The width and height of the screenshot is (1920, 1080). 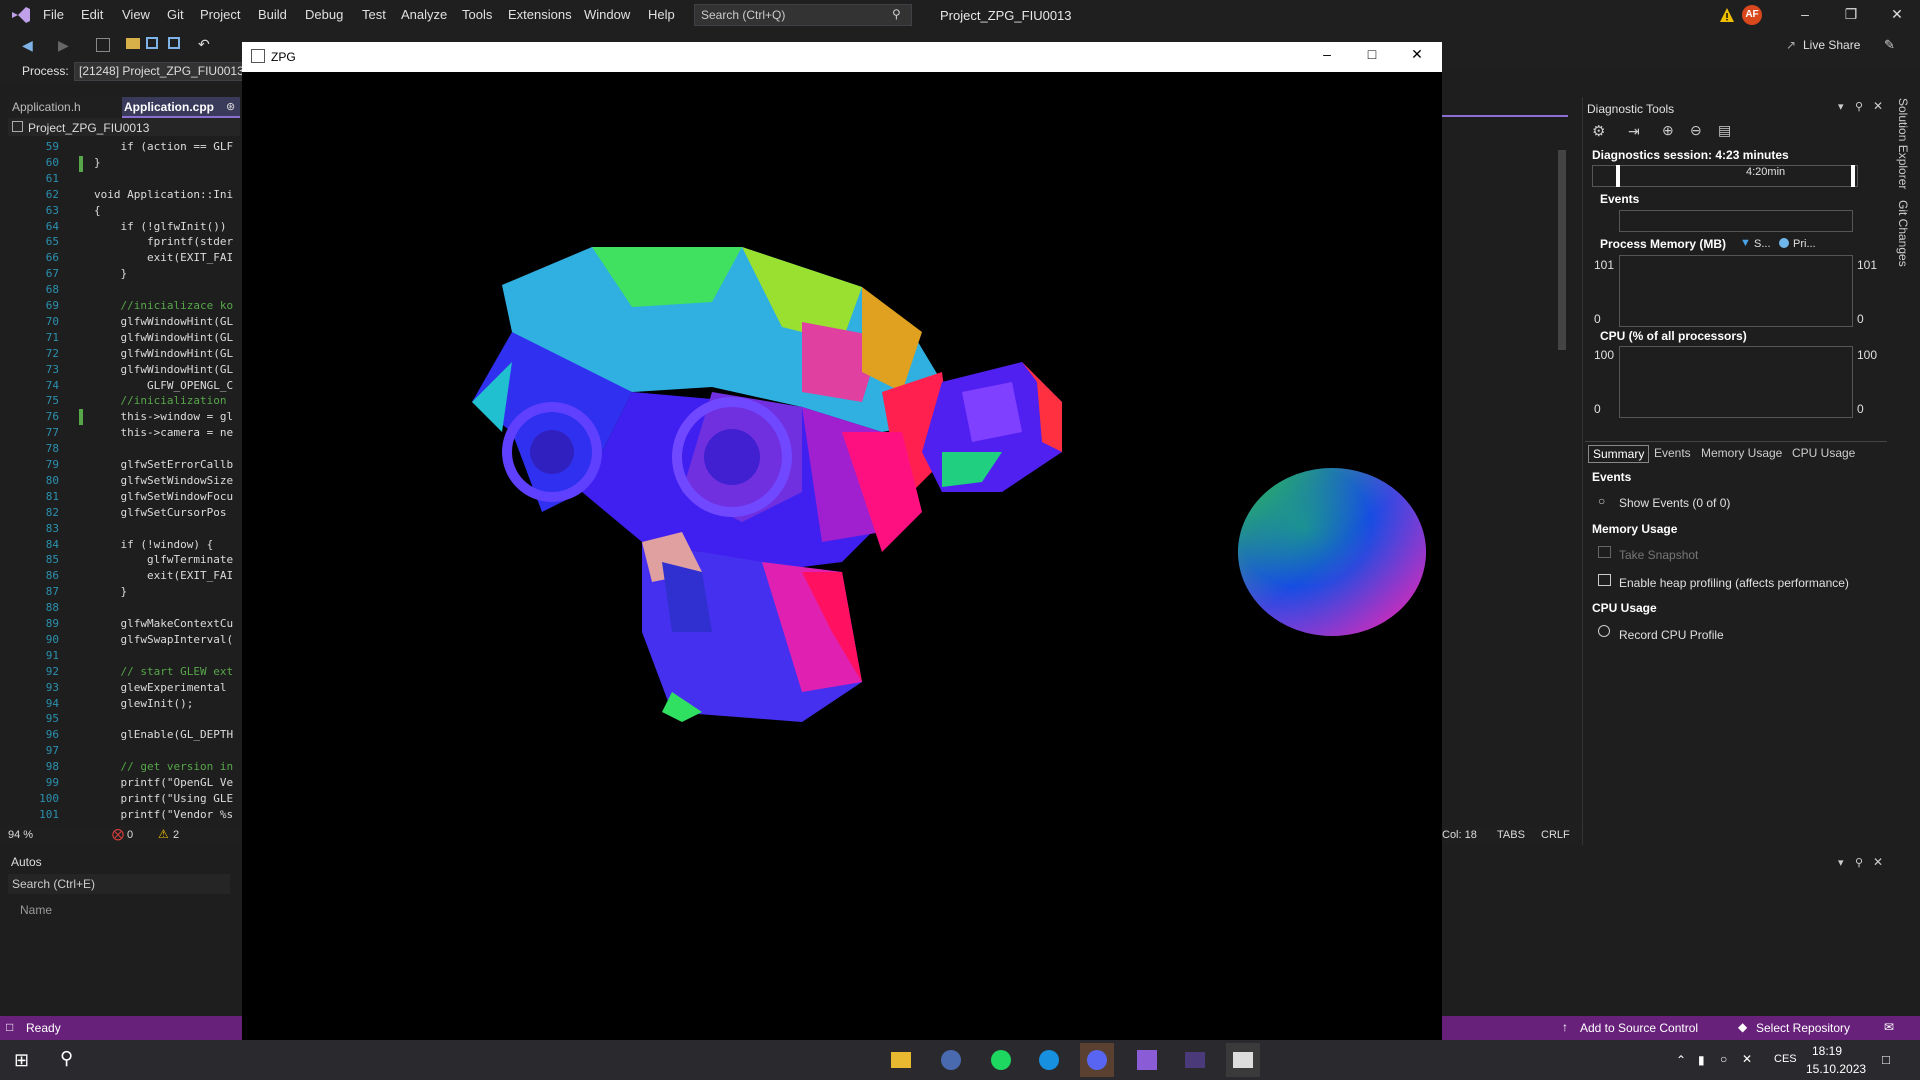 What do you see at coordinates (1897, 15) in the screenshot?
I see `vs-close-button: ✕` at bounding box center [1897, 15].